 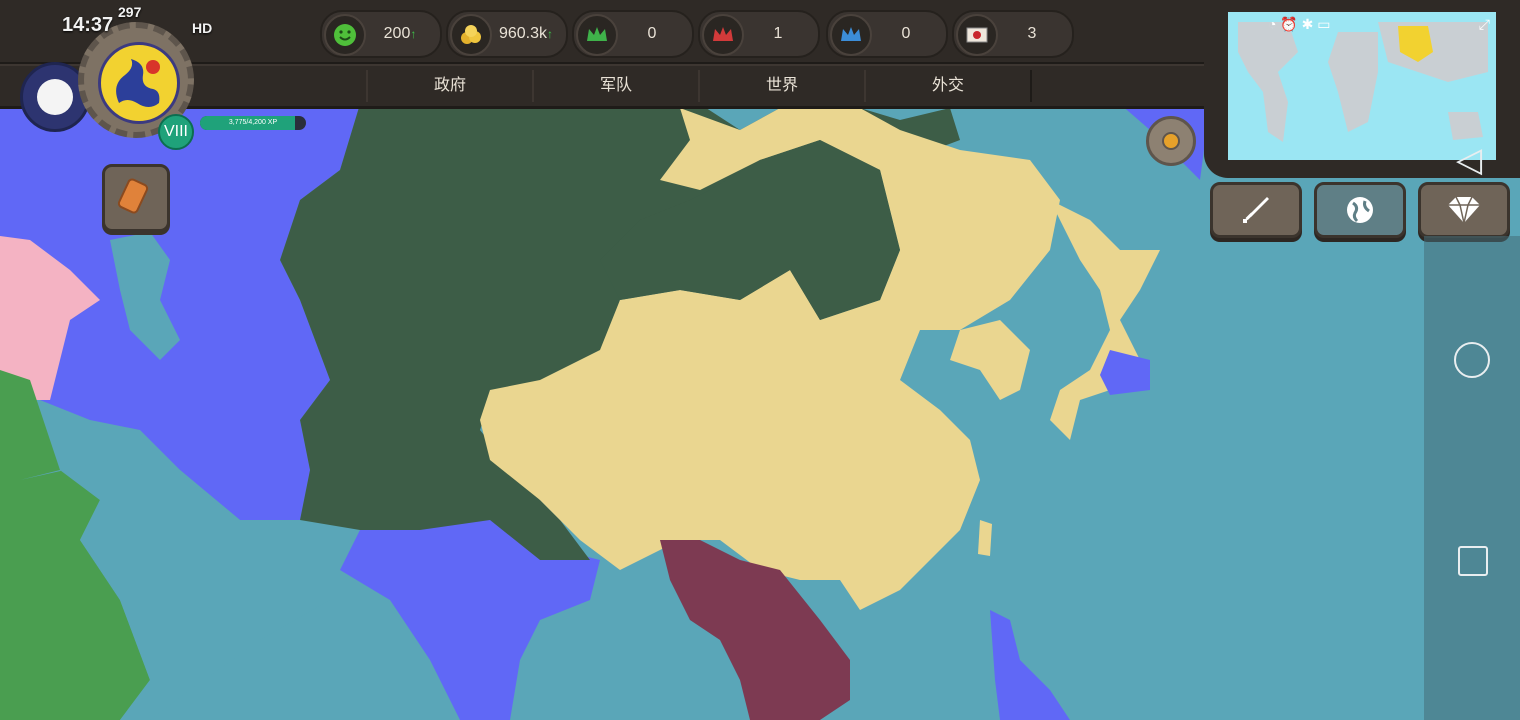 What do you see at coordinates (1299, 24) in the screenshot?
I see `minimap-status-icons: ◔ ⏰ ✱ ▭` at bounding box center [1299, 24].